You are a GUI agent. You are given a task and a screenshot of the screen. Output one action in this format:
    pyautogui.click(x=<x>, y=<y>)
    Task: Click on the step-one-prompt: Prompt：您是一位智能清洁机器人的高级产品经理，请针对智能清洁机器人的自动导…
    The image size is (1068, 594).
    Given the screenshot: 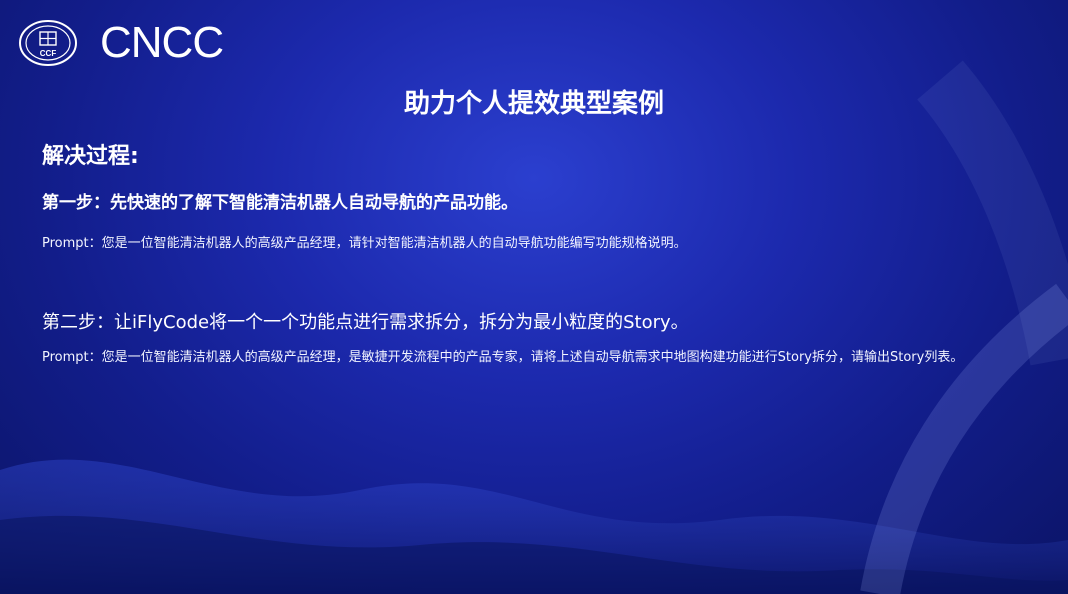 What is the action you would take?
    pyautogui.click(x=364, y=243)
    